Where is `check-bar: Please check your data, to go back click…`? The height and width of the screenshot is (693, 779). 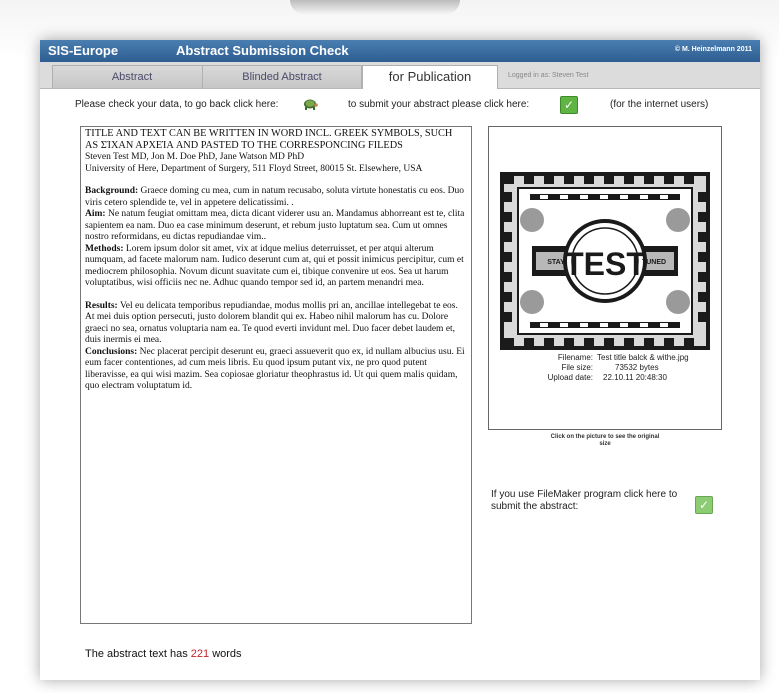
check-bar: Please check your data, to go back click… is located at coordinates (400, 102).